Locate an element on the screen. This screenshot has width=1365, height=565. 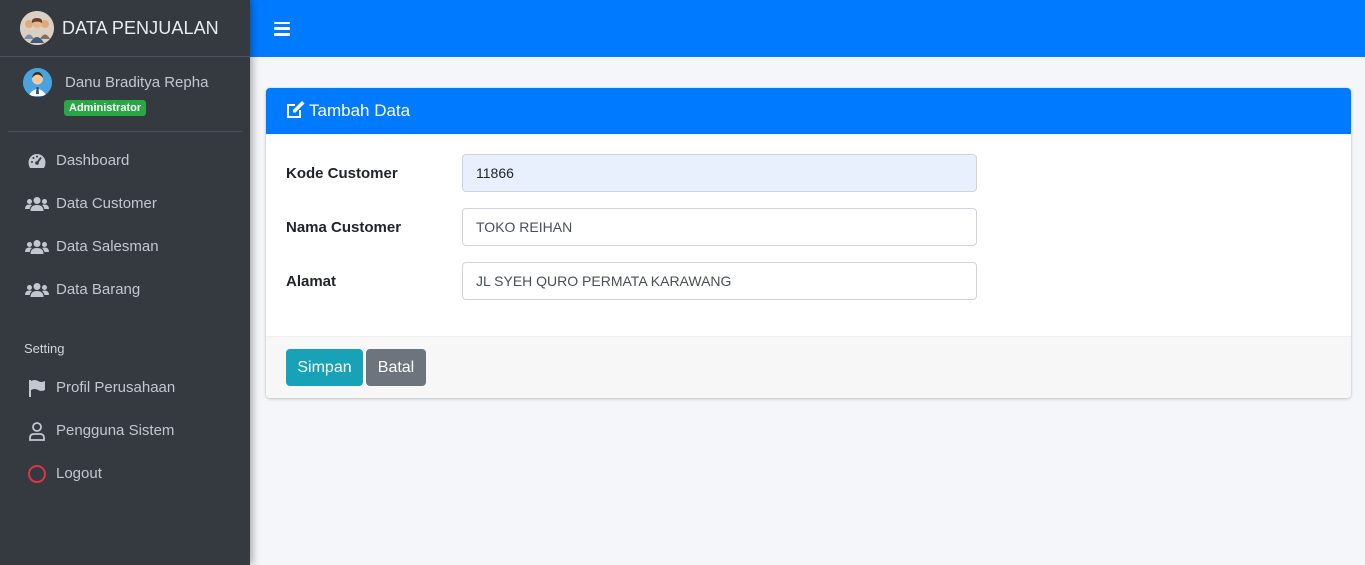
sidebar-item-logout: Logout is located at coordinates (125, 473).